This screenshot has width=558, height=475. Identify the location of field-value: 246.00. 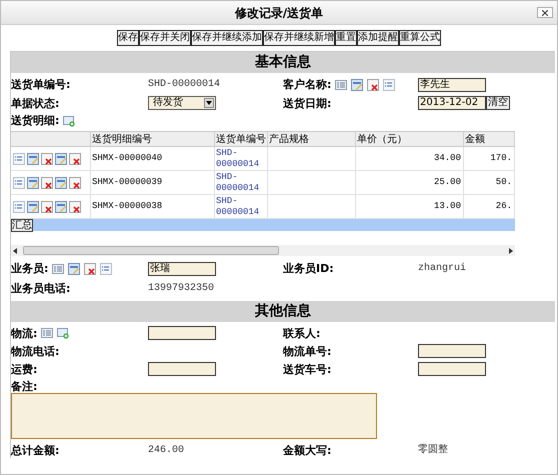
(166, 451).